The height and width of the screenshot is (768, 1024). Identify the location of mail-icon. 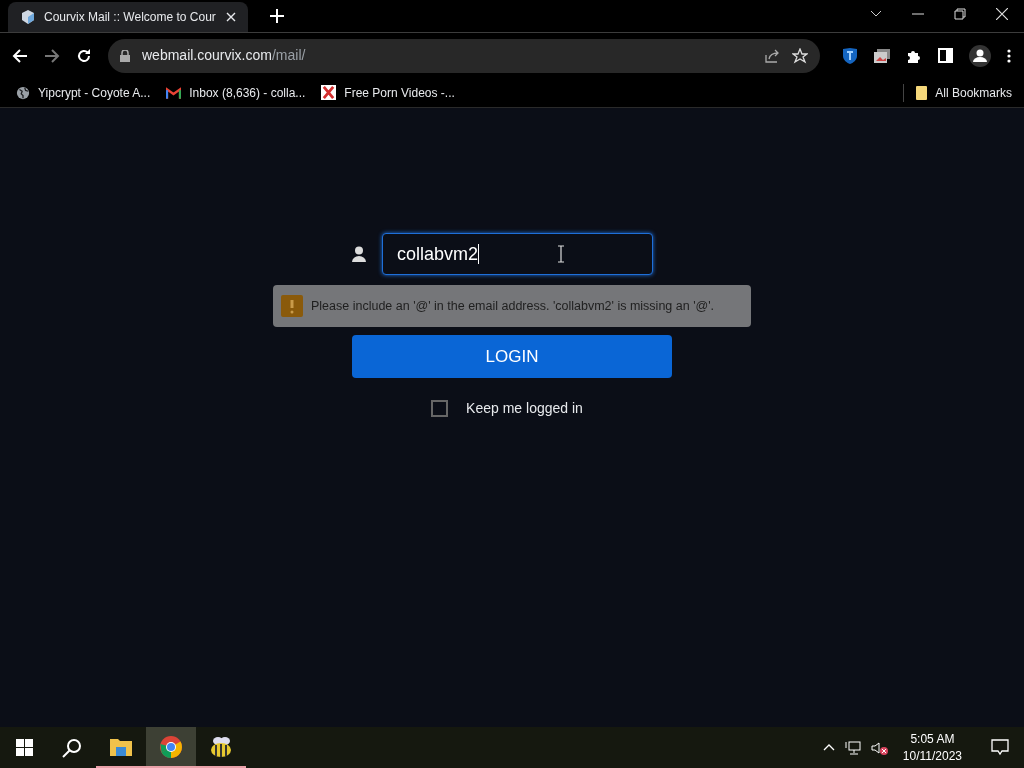
(174, 92).